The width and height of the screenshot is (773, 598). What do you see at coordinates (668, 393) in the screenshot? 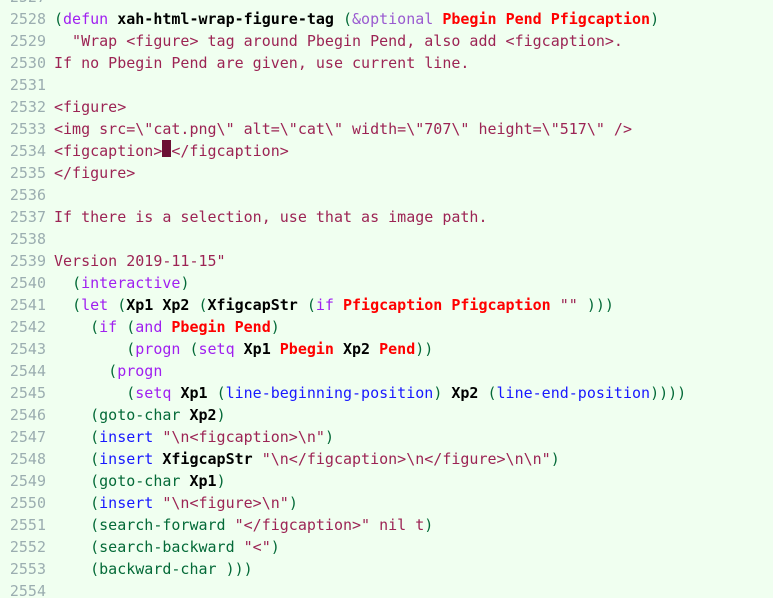
I see `code-token: ))))` at bounding box center [668, 393].